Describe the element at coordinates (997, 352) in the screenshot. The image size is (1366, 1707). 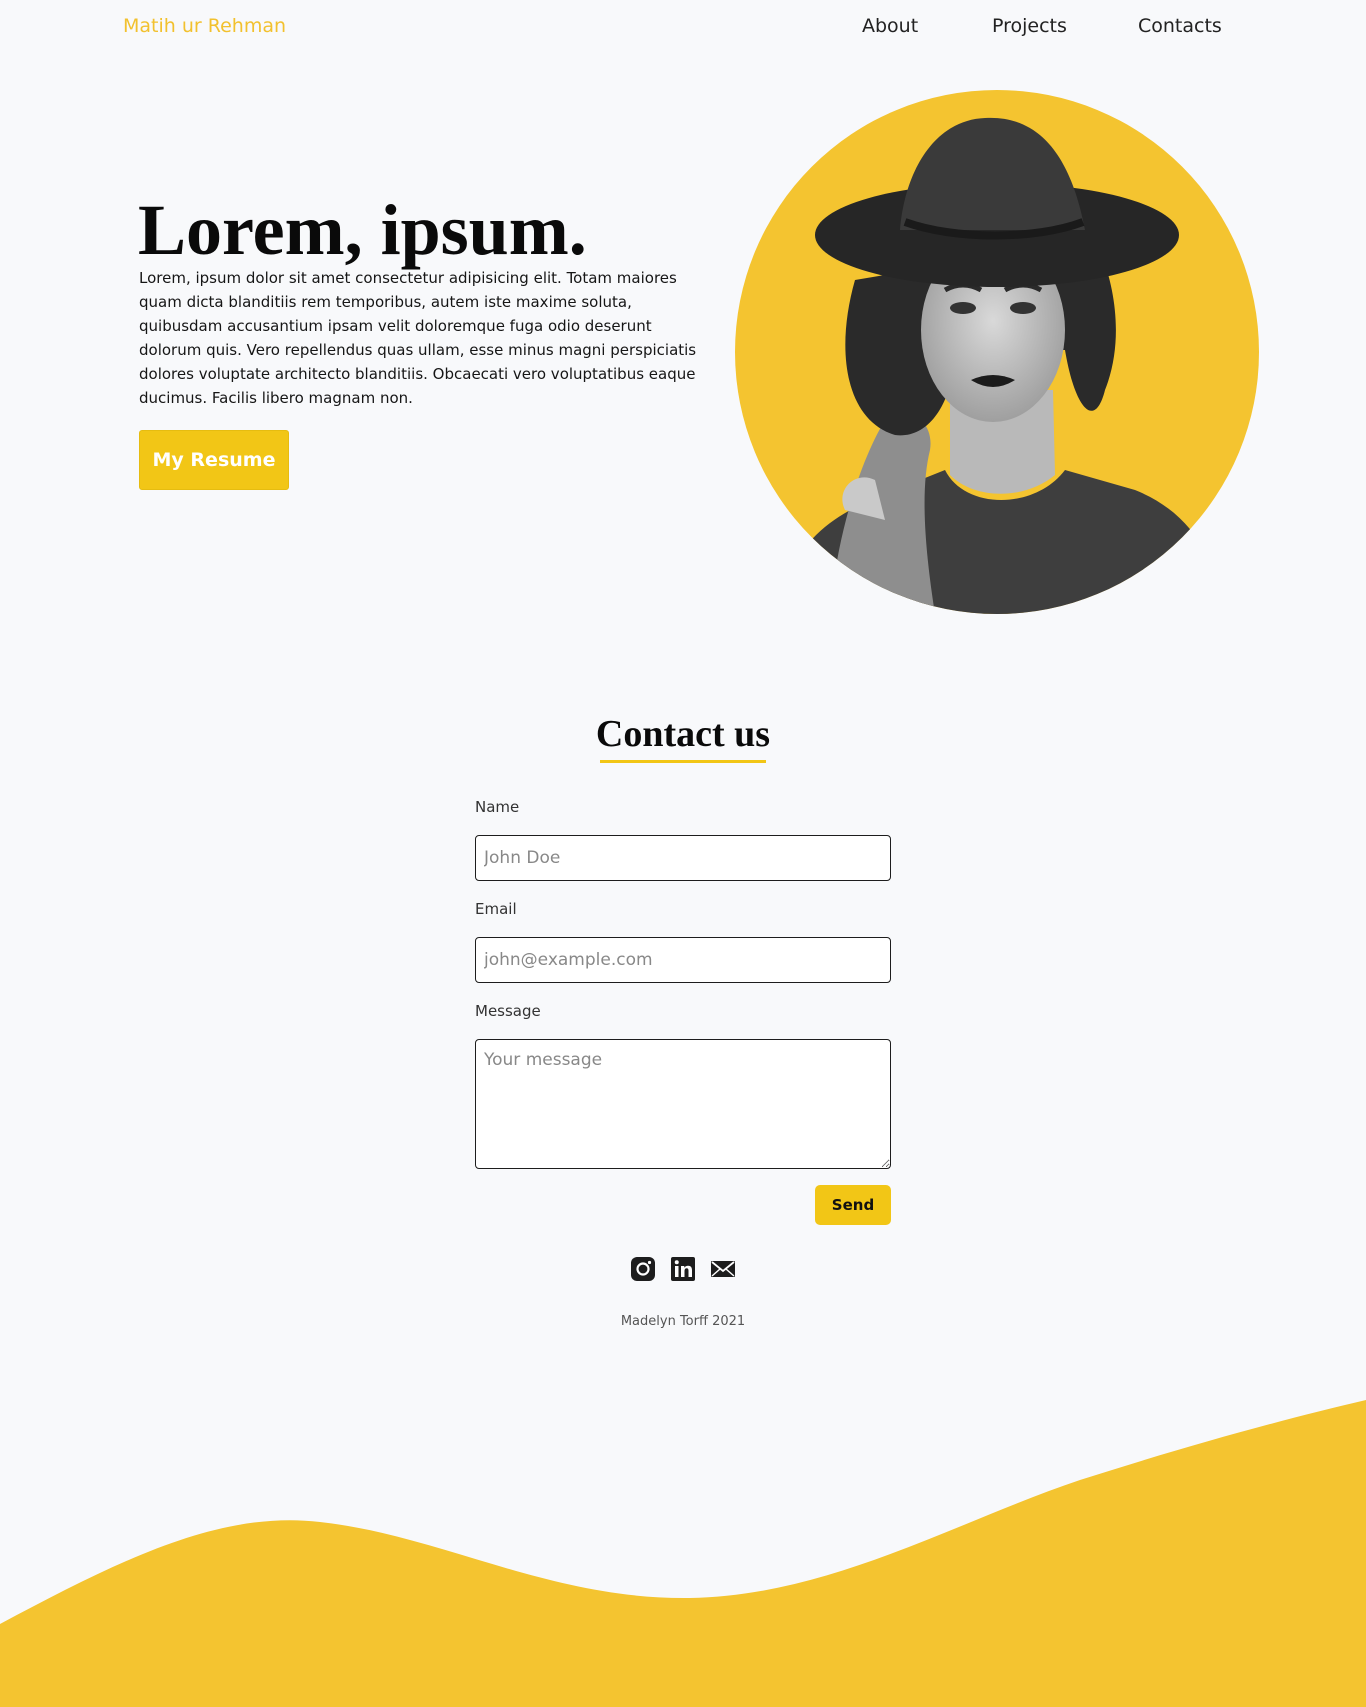
I see `portrait-image` at that location.